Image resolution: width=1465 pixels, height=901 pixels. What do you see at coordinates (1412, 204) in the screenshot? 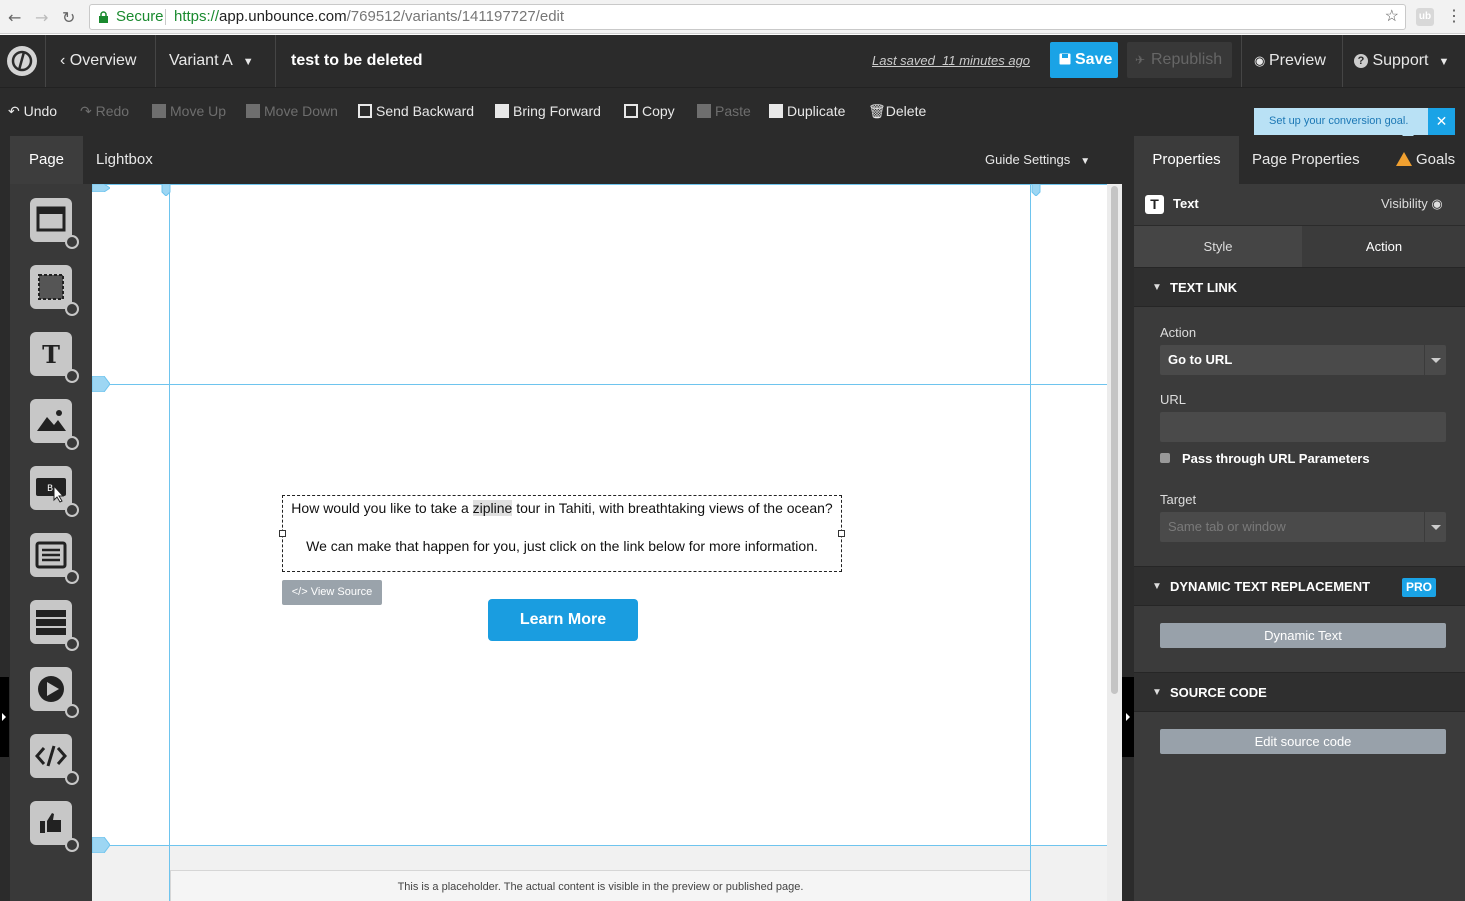
I see `visibility-toggle: Visibility ◉` at bounding box center [1412, 204].